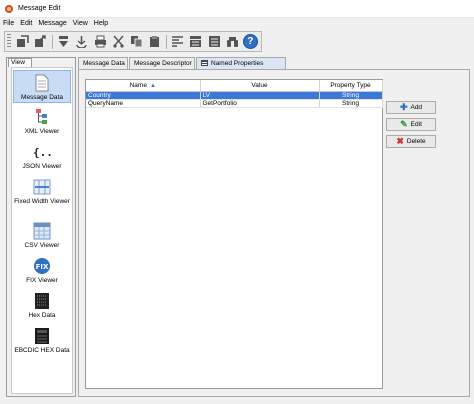  I want to click on title-bar: Message Edit, so click(237, 9).